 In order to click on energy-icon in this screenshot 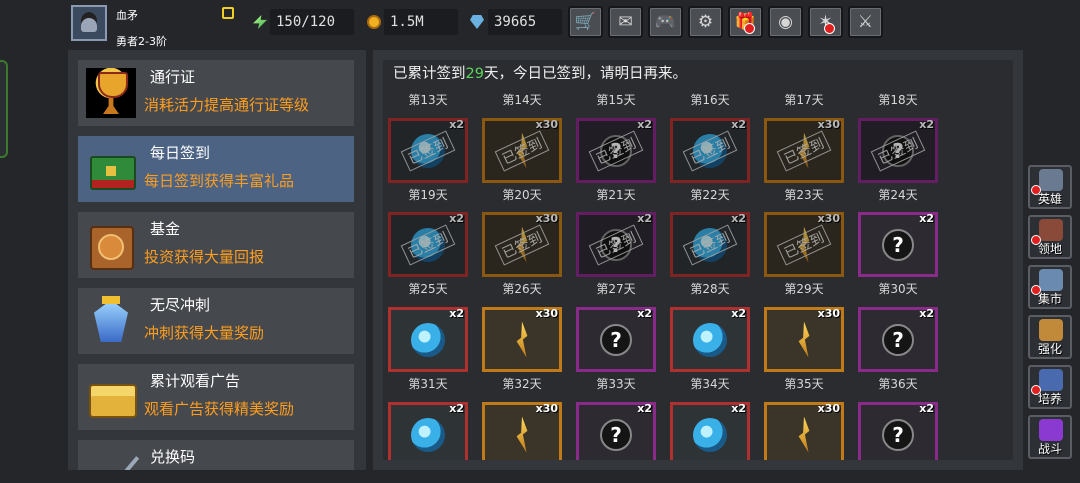, I will do `click(260, 22)`.